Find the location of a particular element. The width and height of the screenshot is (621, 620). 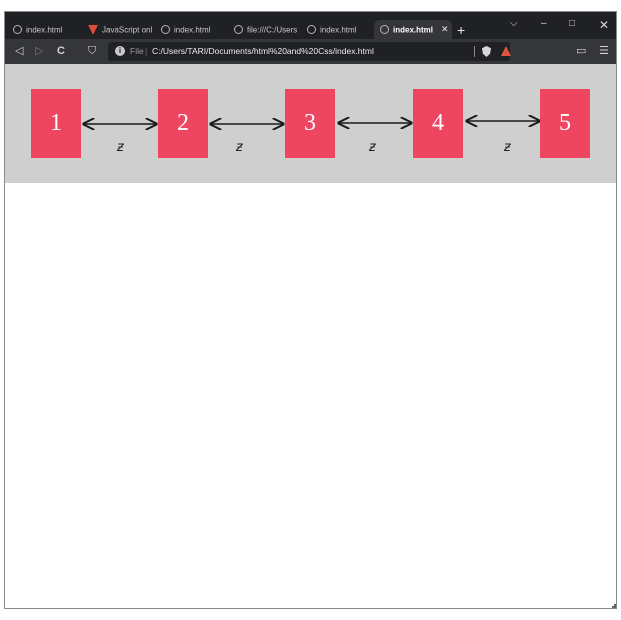

box-5: 5 is located at coordinates (565, 123).